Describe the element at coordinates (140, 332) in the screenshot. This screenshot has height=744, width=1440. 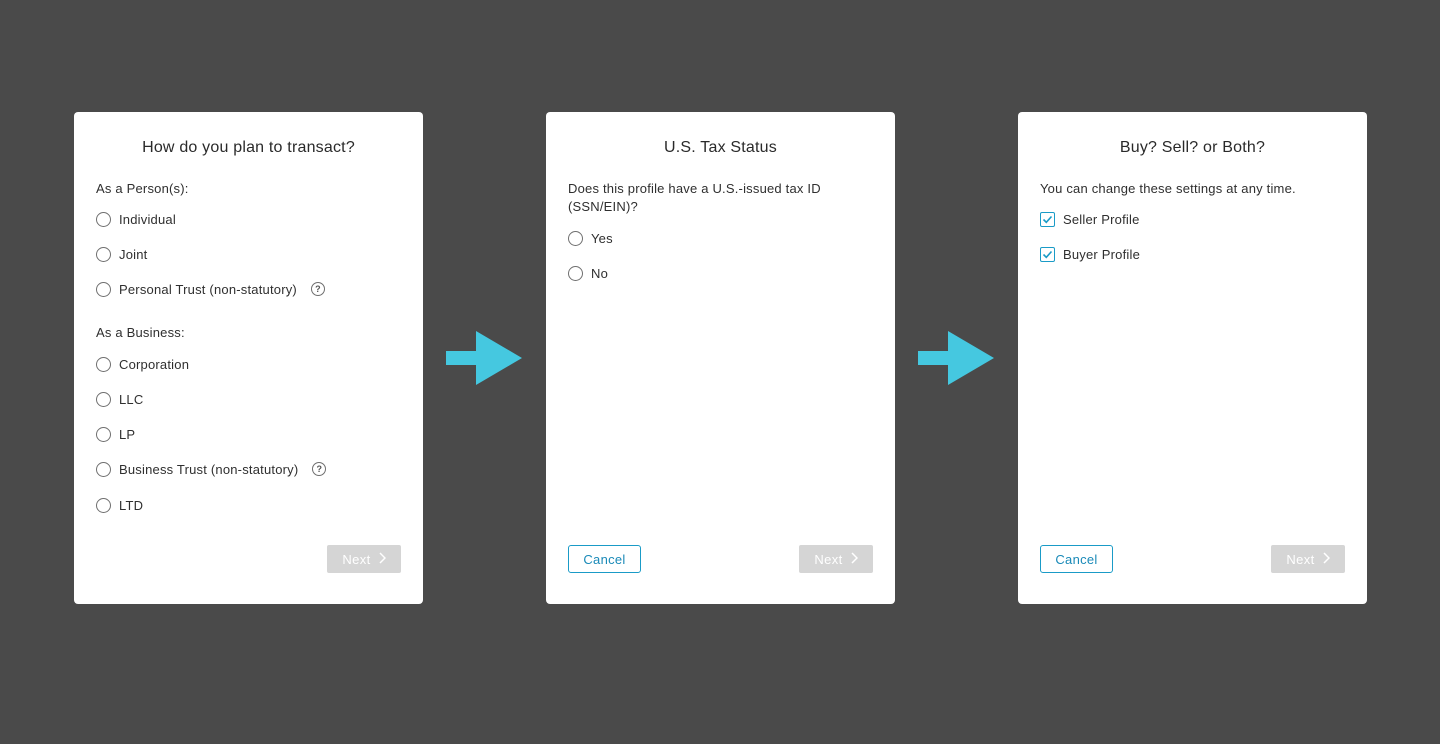
I see `business-section-label: As a Business:` at that location.